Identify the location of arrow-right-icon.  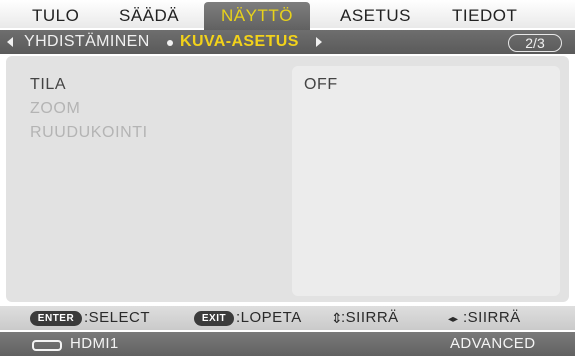
(319, 42).